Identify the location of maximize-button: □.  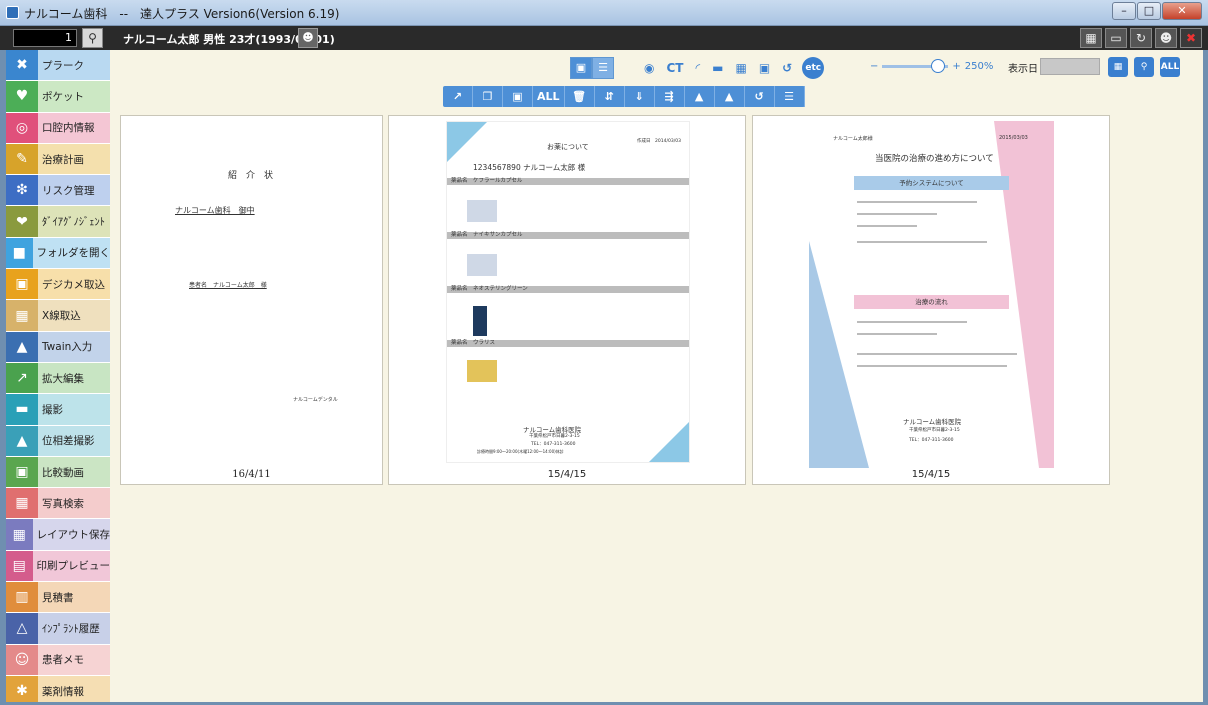
(1149, 11).